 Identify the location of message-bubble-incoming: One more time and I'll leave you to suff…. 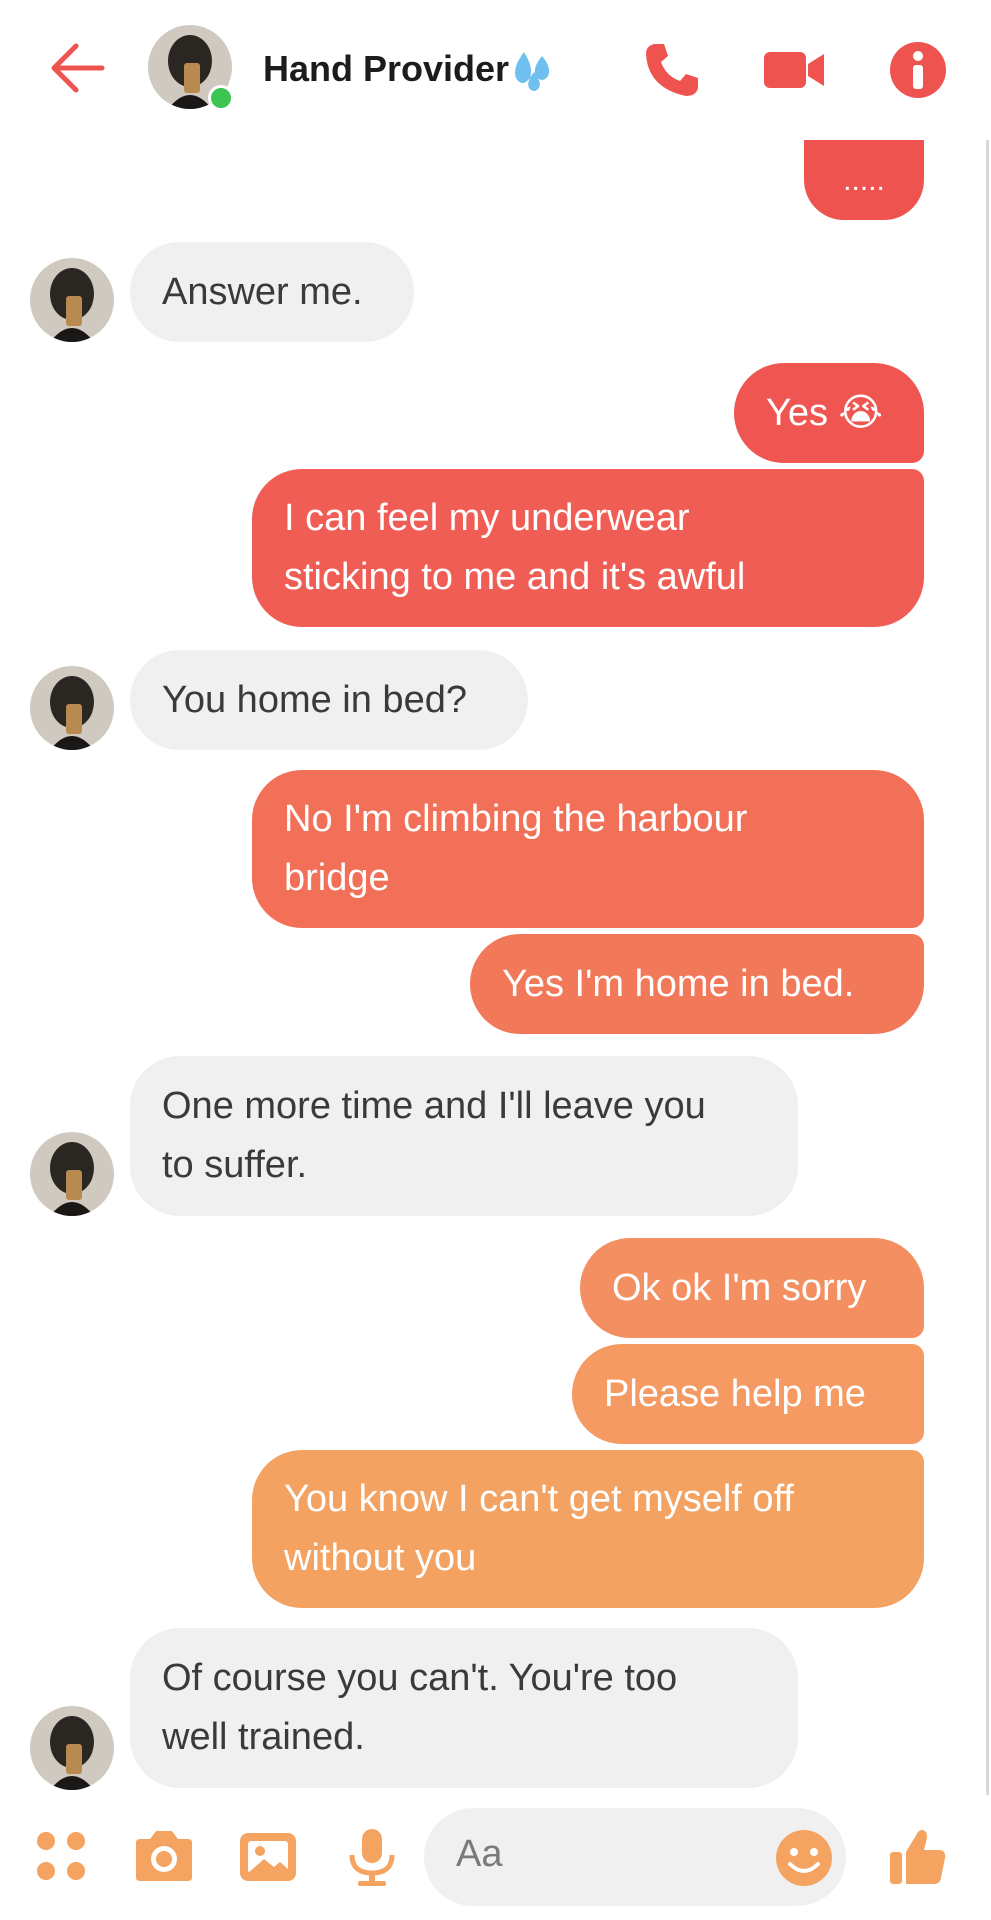
(464, 1136).